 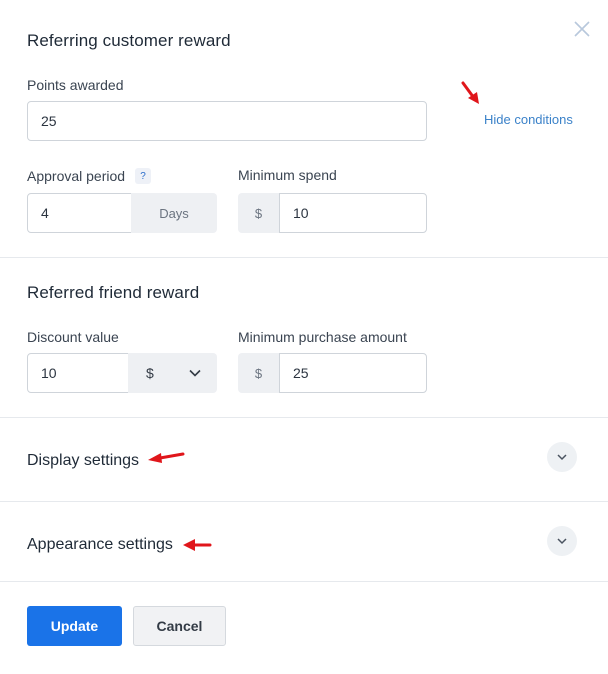 What do you see at coordinates (582, 29) in the screenshot?
I see `close-icon` at bounding box center [582, 29].